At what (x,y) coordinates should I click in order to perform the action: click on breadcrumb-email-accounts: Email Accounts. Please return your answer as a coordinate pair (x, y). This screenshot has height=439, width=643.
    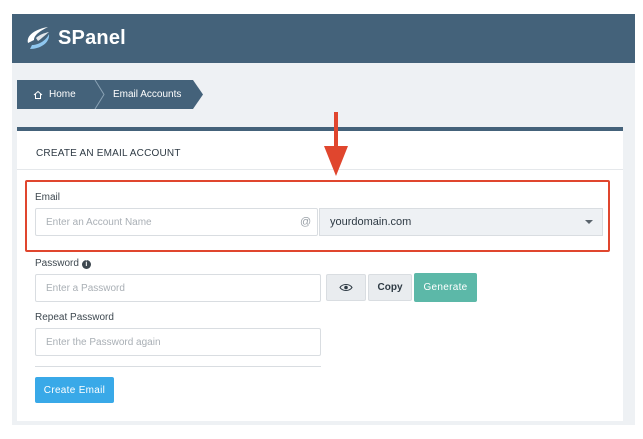
    Looking at the image, I should click on (147, 94).